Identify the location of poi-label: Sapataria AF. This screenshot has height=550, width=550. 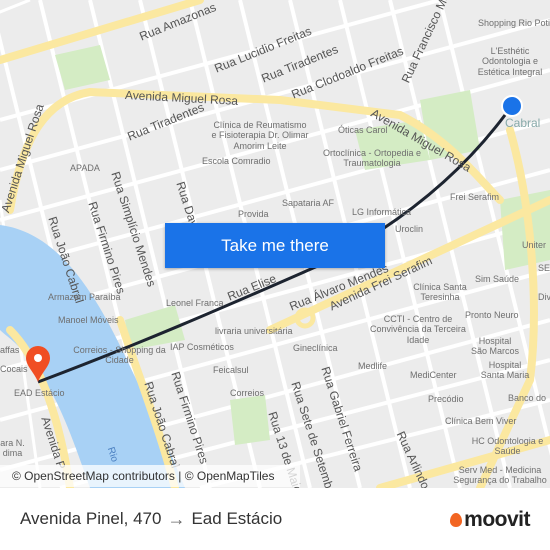
(308, 203).